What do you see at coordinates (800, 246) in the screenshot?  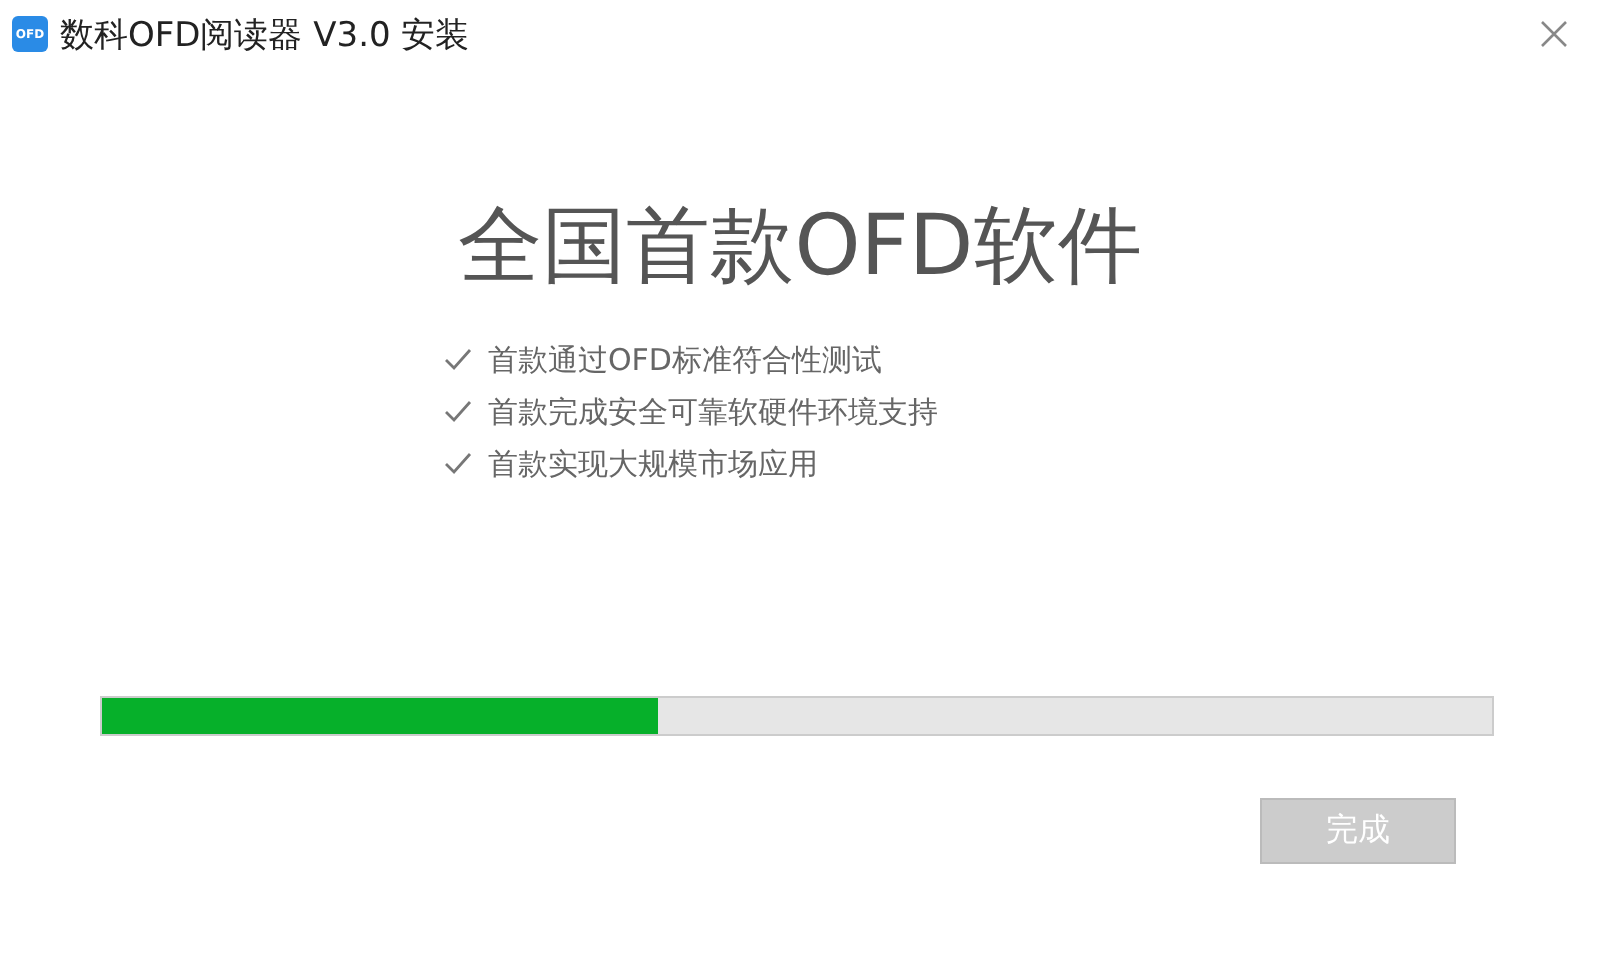 I see `headline: 全国首款OFD软件` at bounding box center [800, 246].